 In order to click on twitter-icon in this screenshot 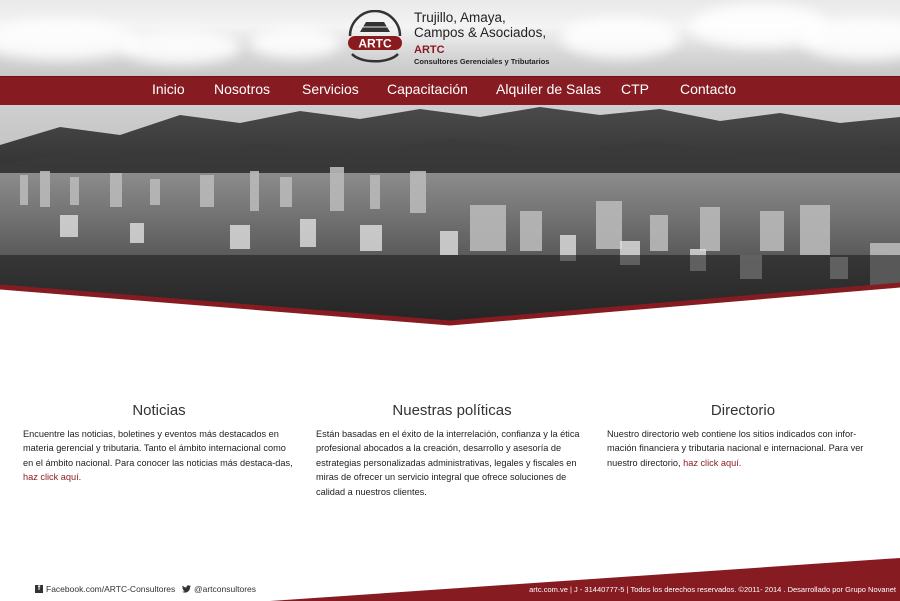, I will do `click(186, 589)`.